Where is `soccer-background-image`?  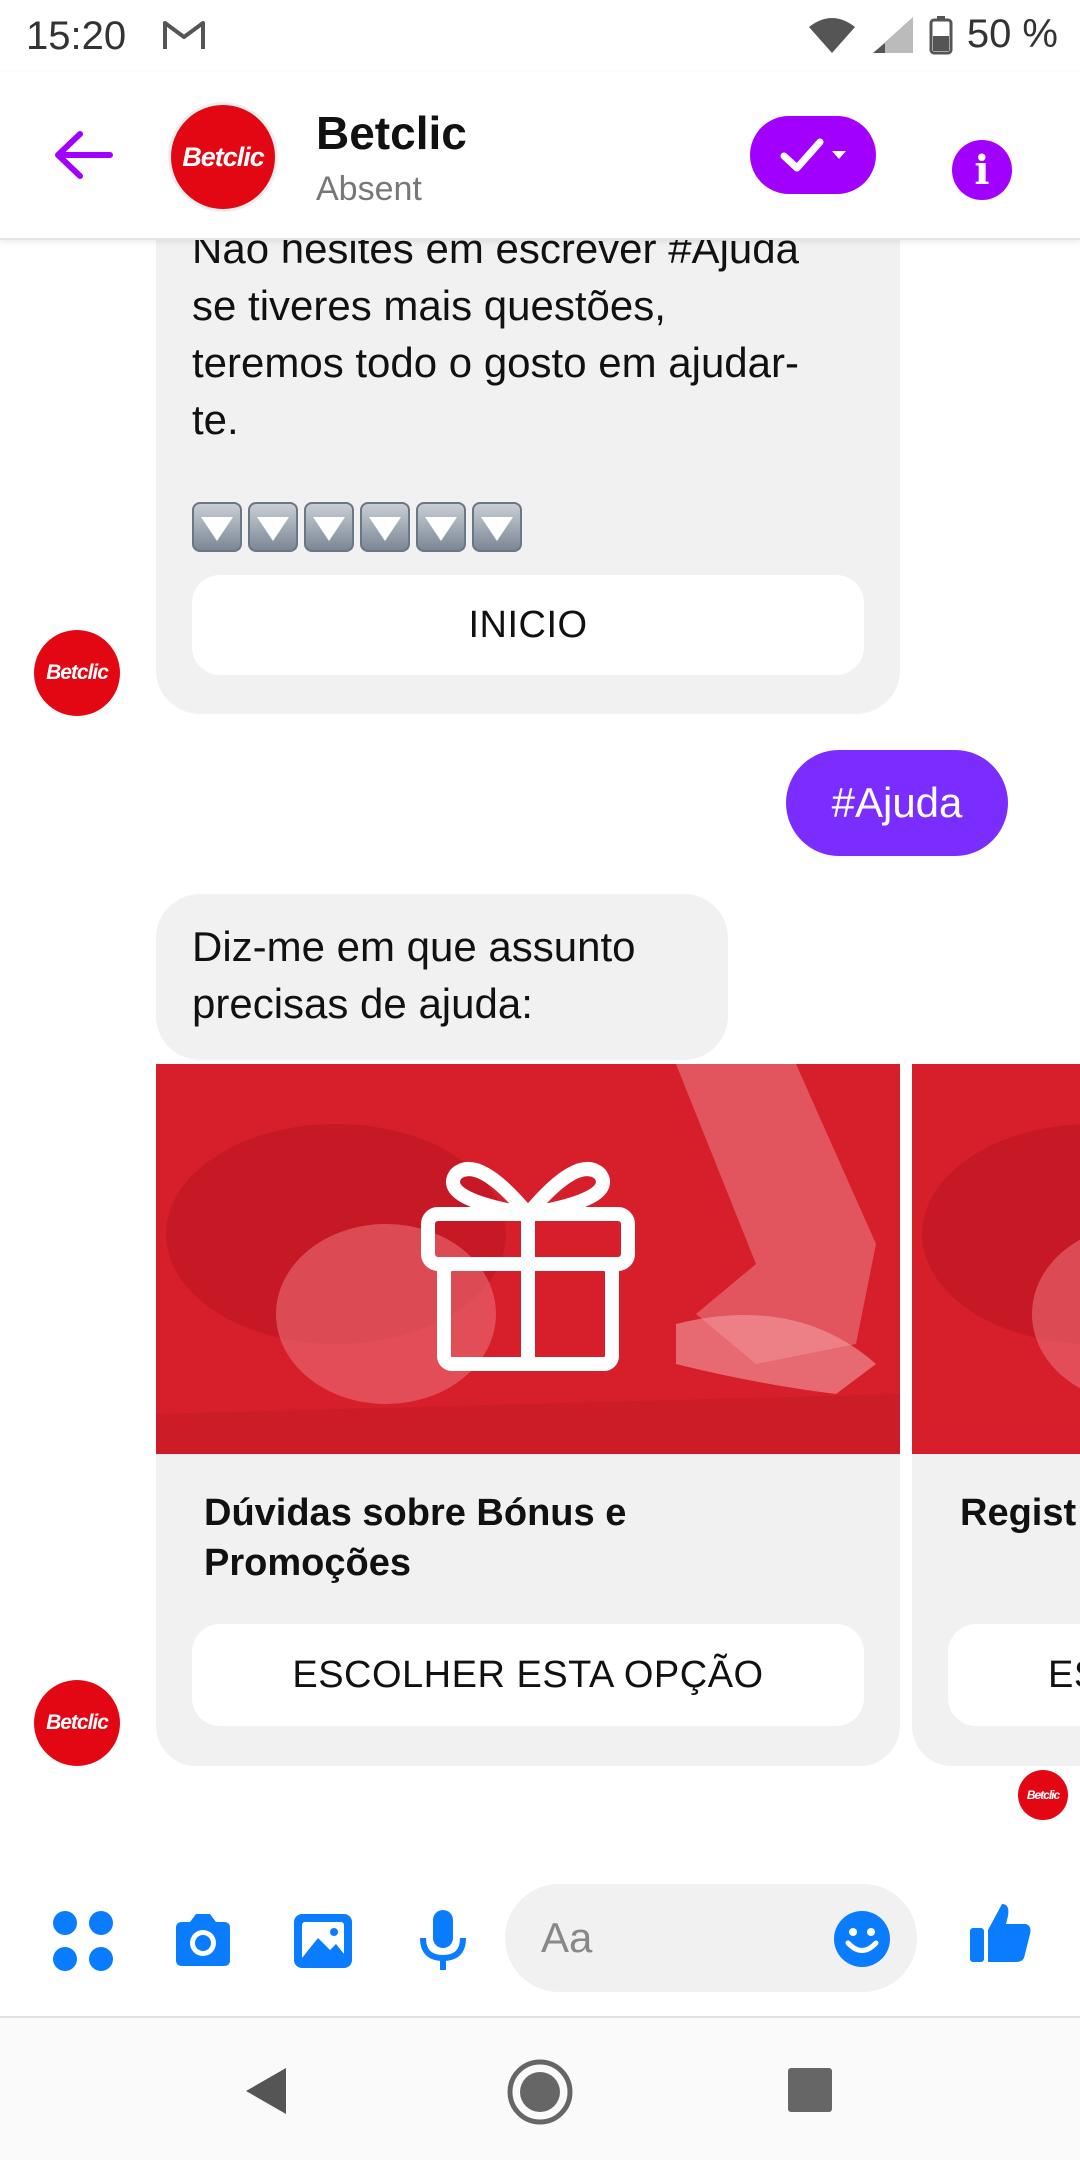 soccer-background-image is located at coordinates (996, 1259).